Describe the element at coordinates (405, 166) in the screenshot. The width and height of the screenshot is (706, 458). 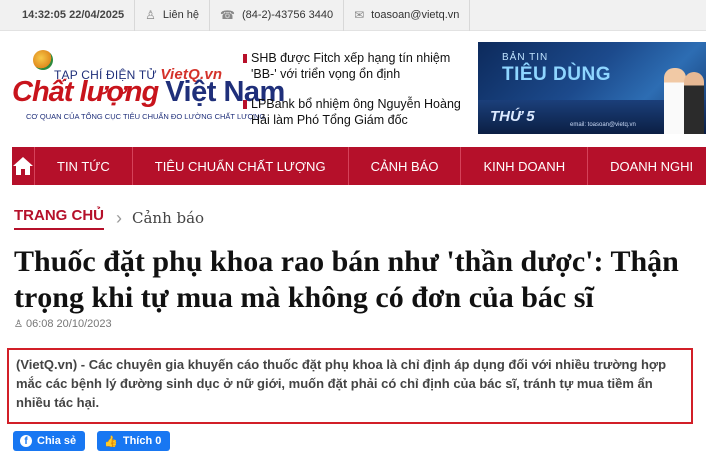
I see `nav-item-canh-bao: CẢNH BÁO` at that location.